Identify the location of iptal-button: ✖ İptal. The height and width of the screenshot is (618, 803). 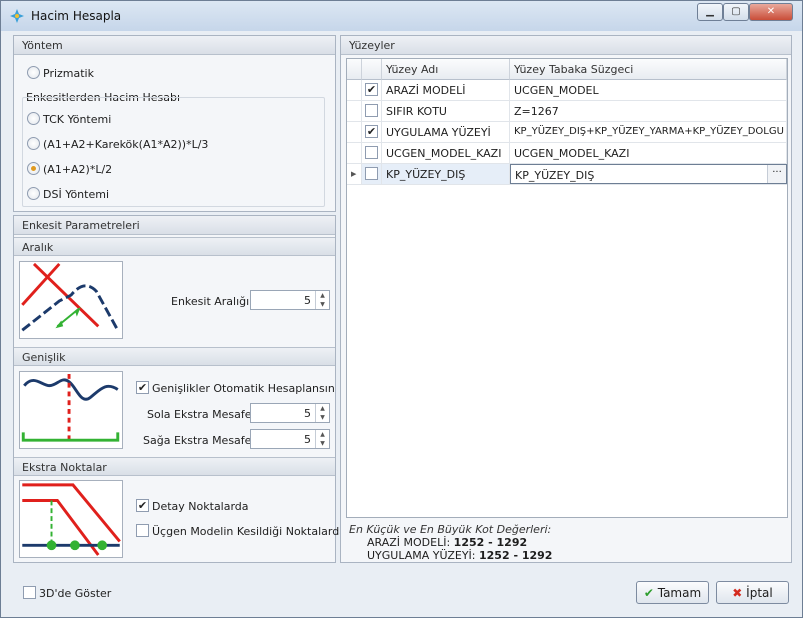
(752, 592).